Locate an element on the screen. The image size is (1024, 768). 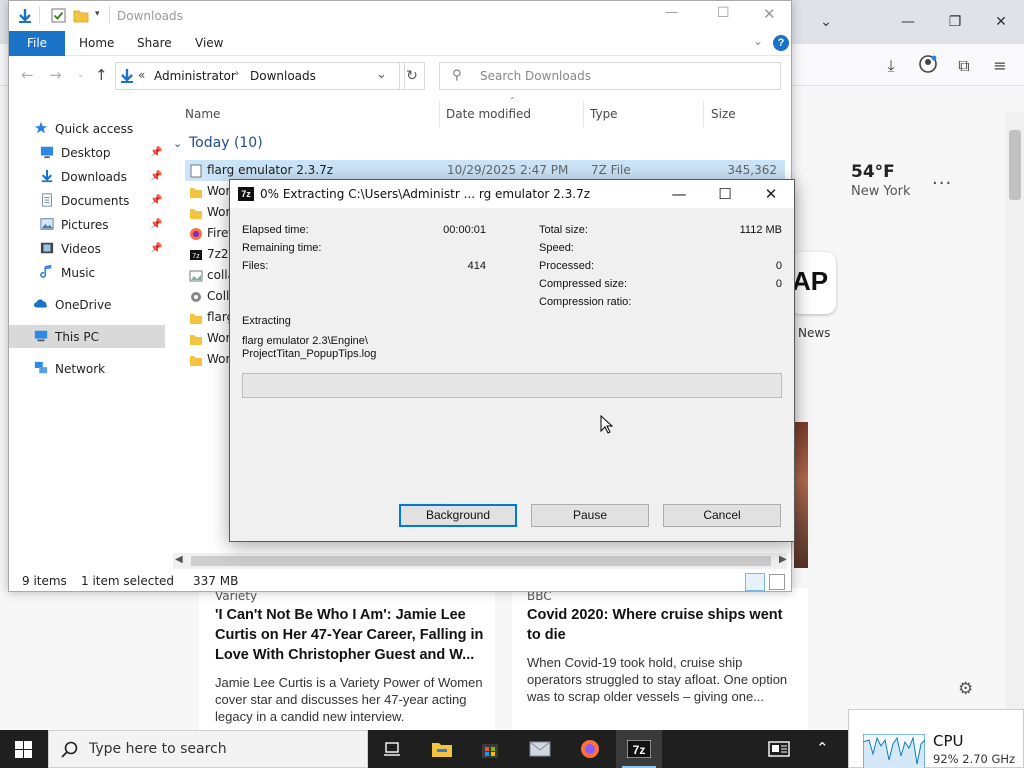
explorer-minimize-button: — is located at coordinates (671, 12).